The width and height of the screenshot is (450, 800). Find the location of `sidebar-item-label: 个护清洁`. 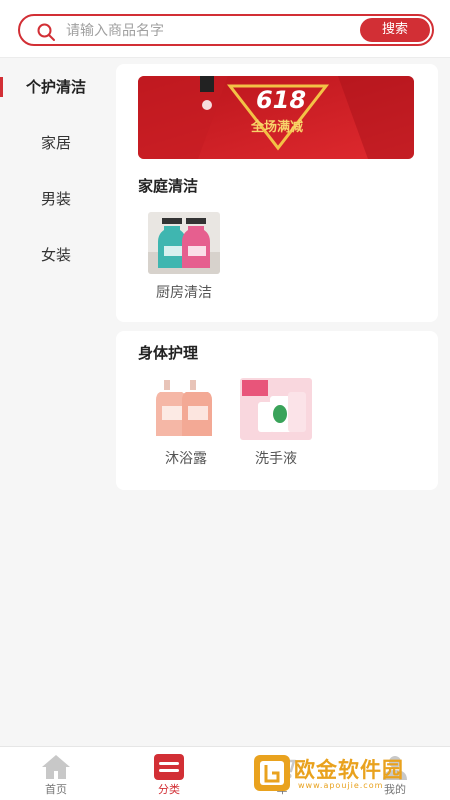

sidebar-item-label: 个护清洁 is located at coordinates (55, 87).